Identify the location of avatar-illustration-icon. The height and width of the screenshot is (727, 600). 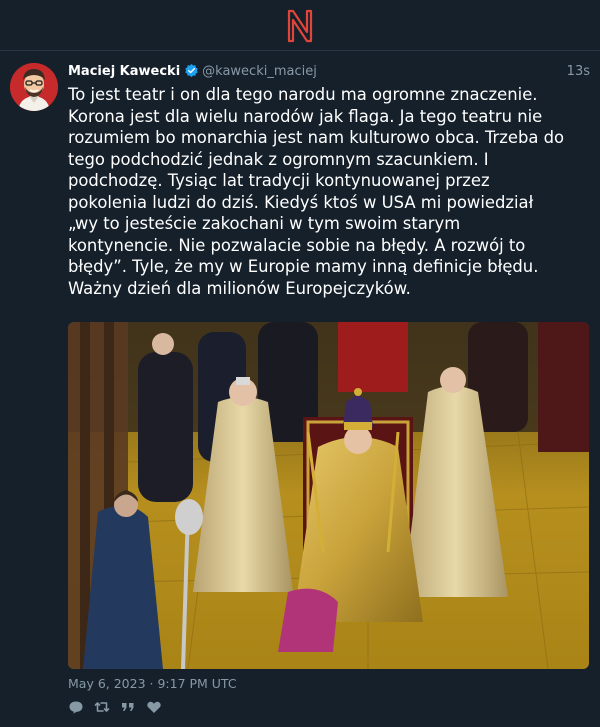
(34, 87).